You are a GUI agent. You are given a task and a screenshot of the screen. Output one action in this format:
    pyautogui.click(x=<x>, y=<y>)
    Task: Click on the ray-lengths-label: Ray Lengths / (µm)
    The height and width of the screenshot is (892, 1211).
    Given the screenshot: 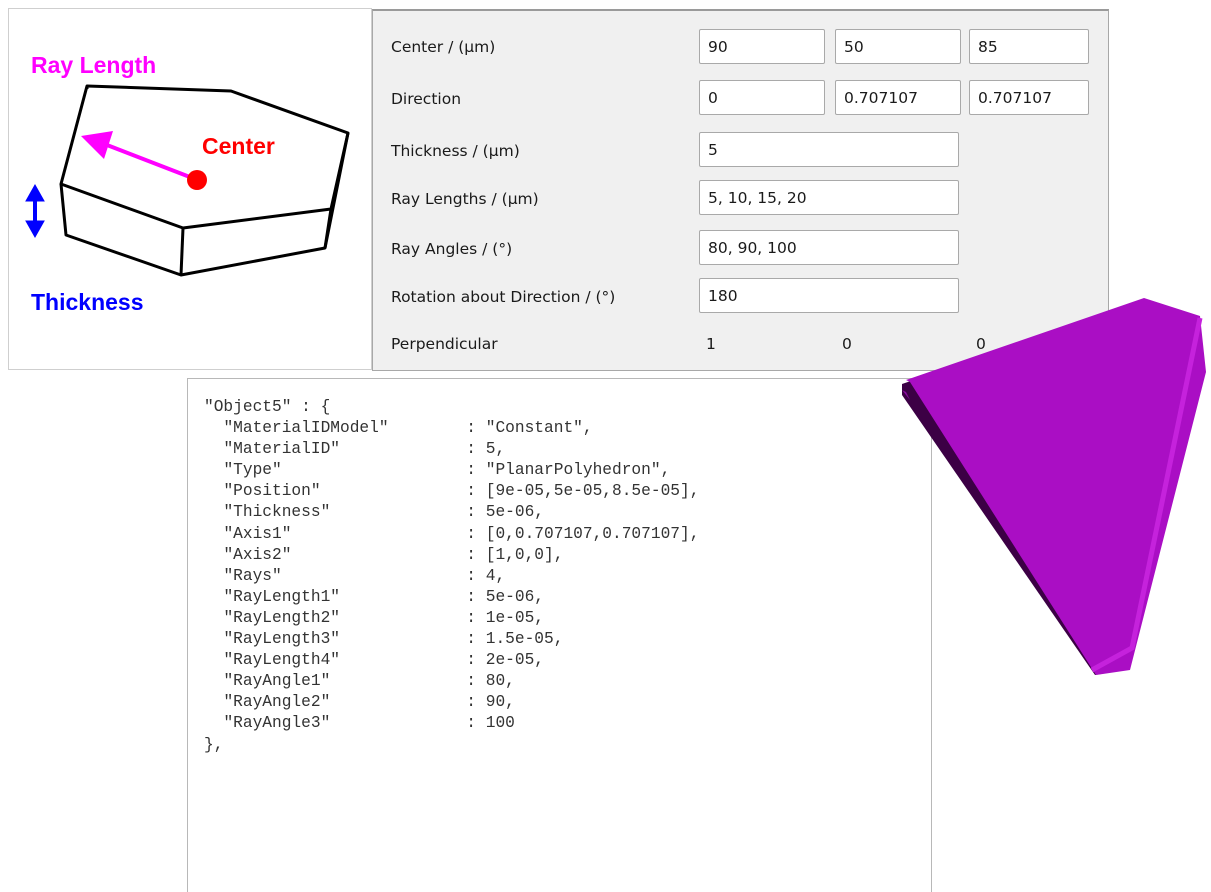 What is the action you would take?
    pyautogui.click(x=465, y=199)
    